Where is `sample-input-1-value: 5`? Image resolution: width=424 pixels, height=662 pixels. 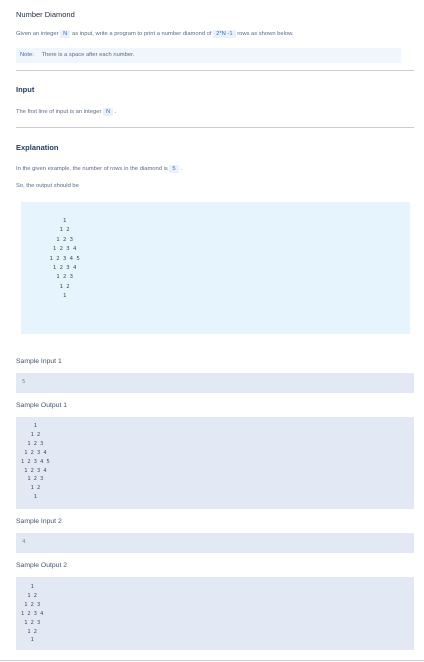
sample-input-1-value: 5 is located at coordinates (24, 382).